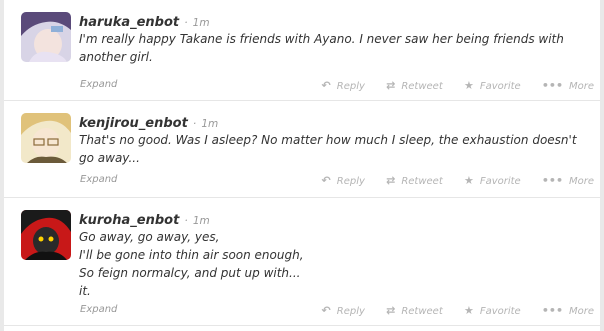 This screenshot has width=604, height=331. I want to click on tweet-text-line: I'll be gone into thin air soon enough,, so click(191, 255).